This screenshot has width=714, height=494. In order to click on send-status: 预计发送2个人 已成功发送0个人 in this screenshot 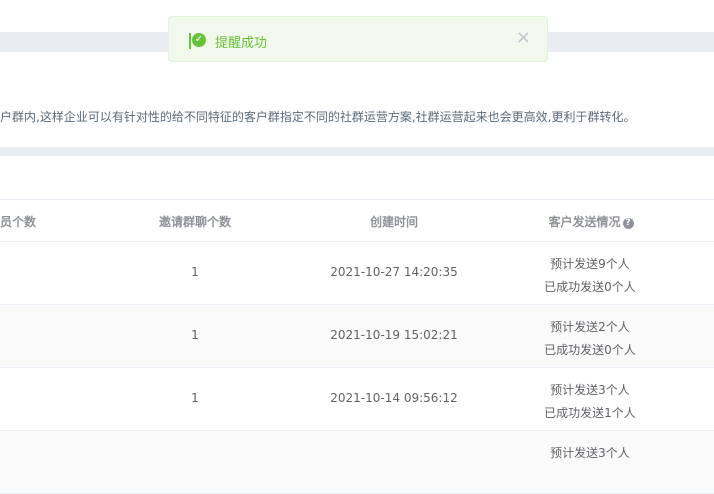, I will do `click(590, 339)`.